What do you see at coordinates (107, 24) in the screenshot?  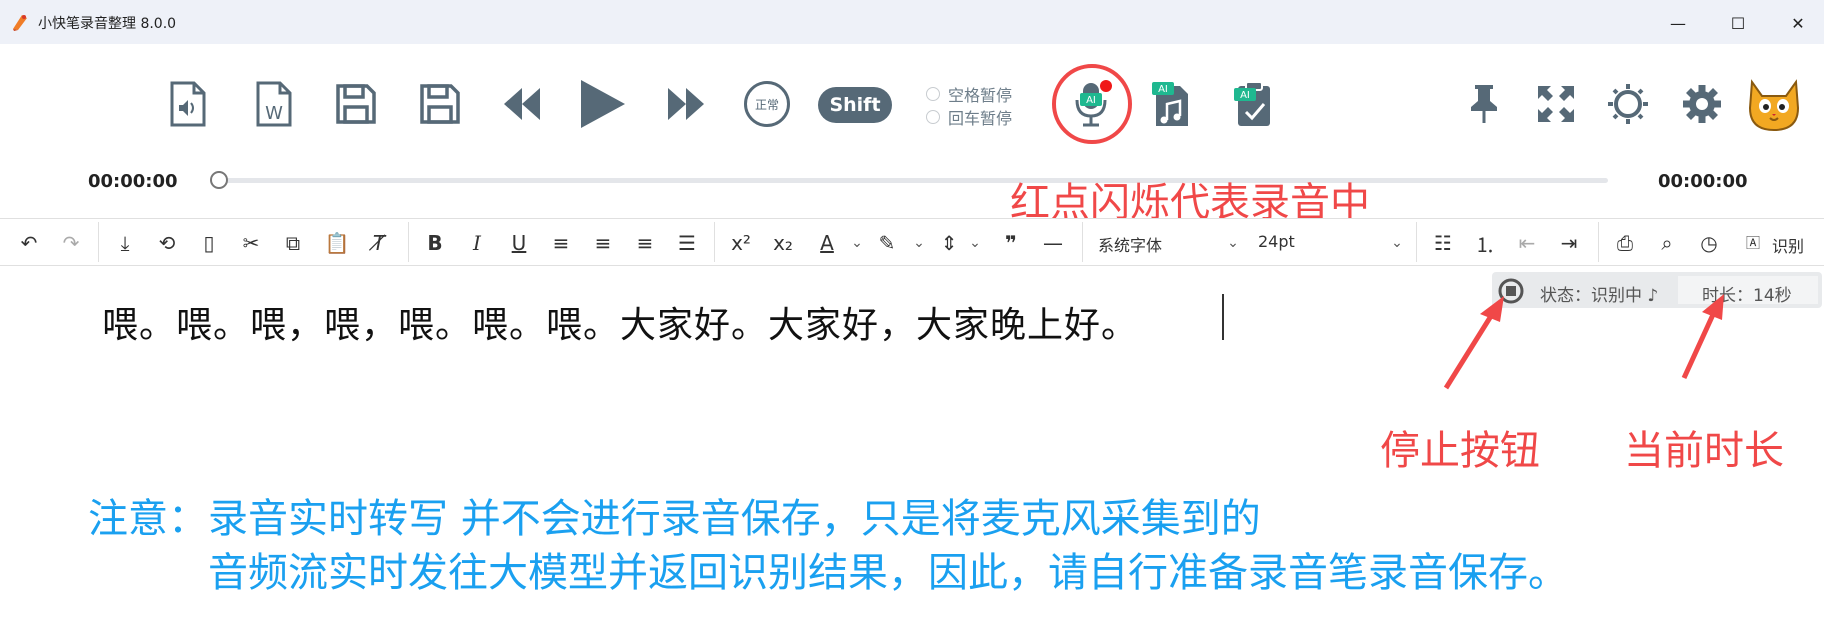 I see `window-title: 小快笔录音整理 8.0.0` at bounding box center [107, 24].